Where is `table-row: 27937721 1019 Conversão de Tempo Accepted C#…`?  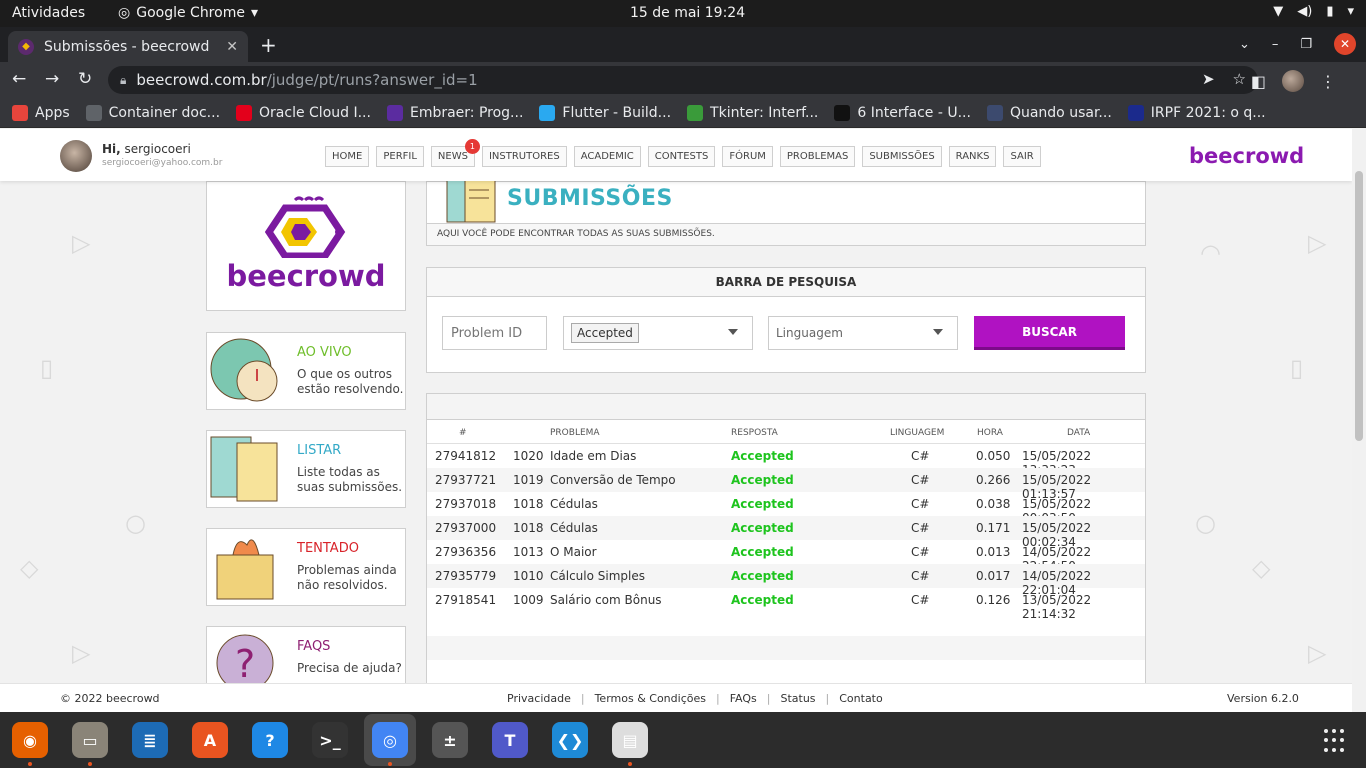 table-row: 27937721 1019 Conversão de Tempo Accepted C#… is located at coordinates (786, 484).